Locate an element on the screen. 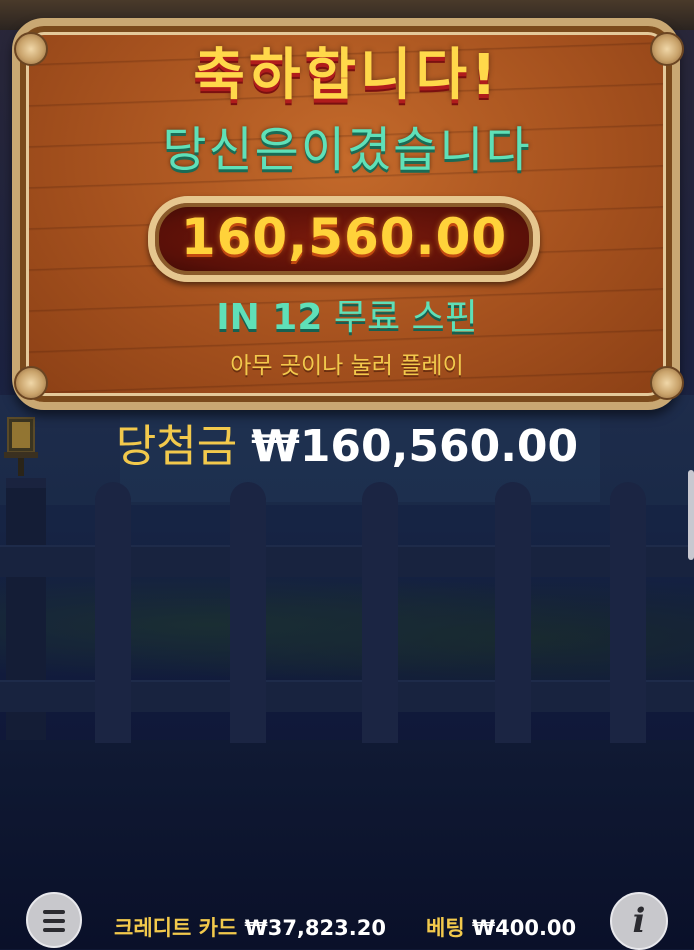 The image size is (694, 950). credit-value: ₩37,823.20 is located at coordinates (315, 928).